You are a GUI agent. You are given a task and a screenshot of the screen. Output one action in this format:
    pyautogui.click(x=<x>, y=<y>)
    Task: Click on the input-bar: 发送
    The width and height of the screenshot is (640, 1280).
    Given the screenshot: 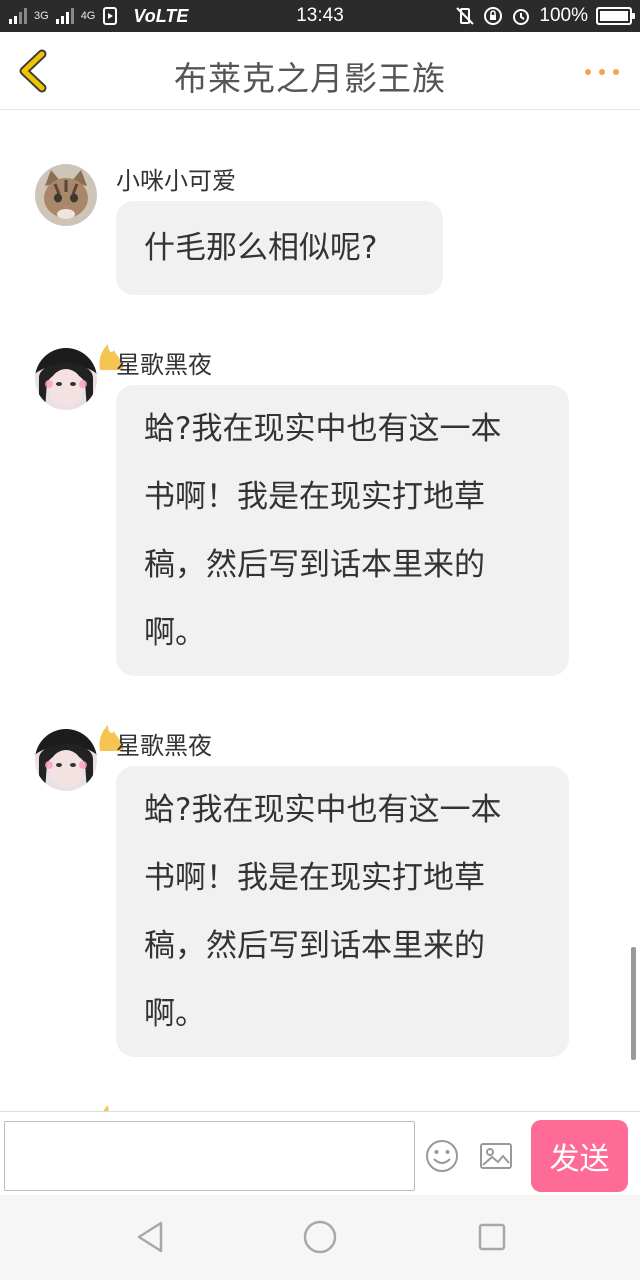 What is the action you would take?
    pyautogui.click(x=320, y=1153)
    